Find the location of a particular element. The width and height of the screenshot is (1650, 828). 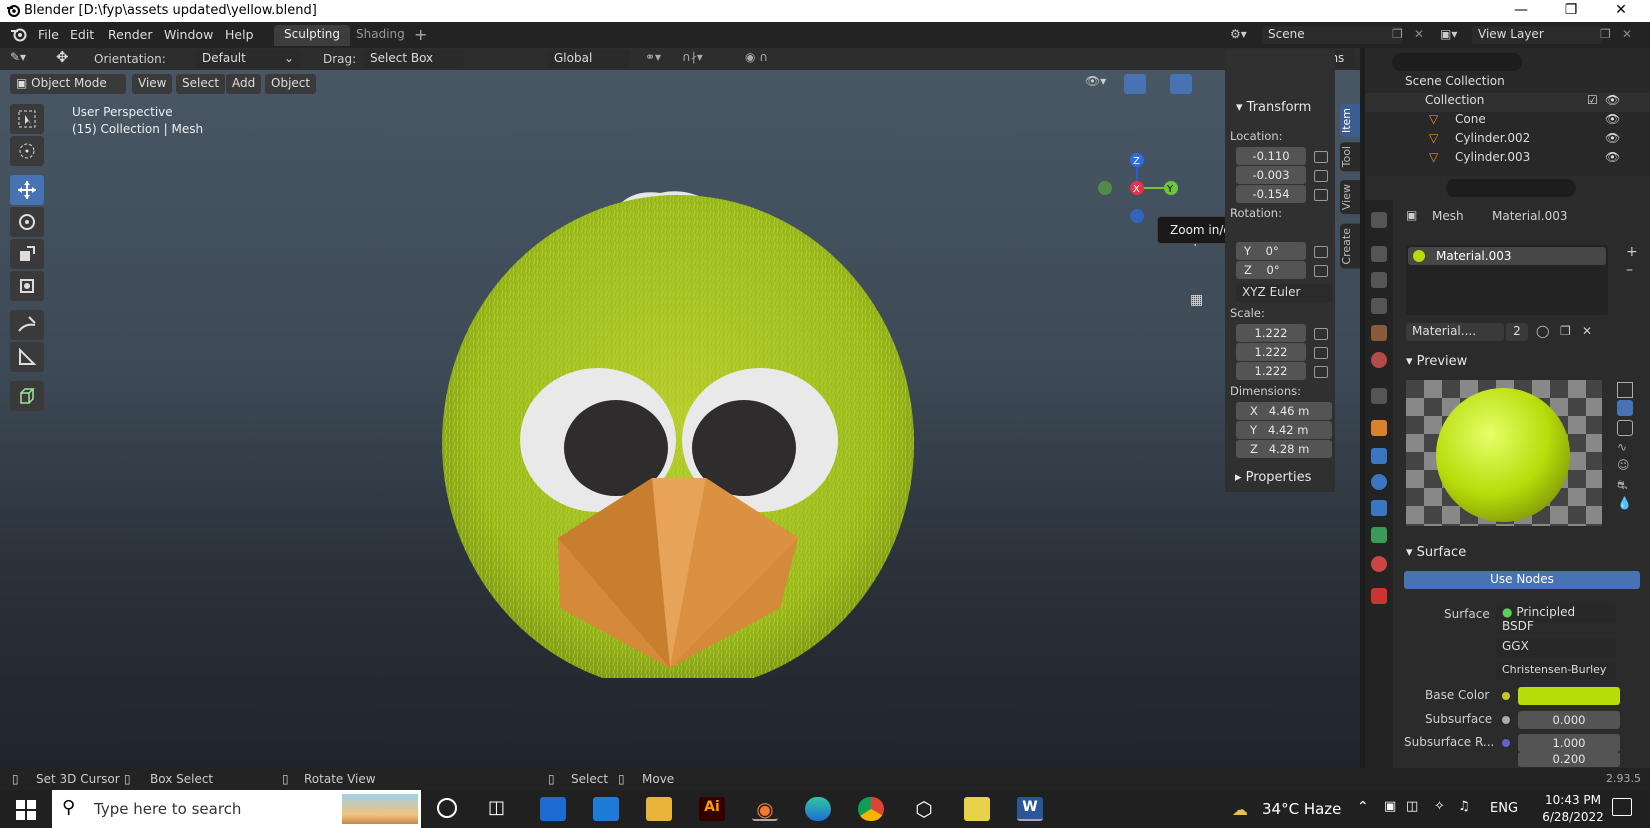

minimize-button: — is located at coordinates (1521, 10).